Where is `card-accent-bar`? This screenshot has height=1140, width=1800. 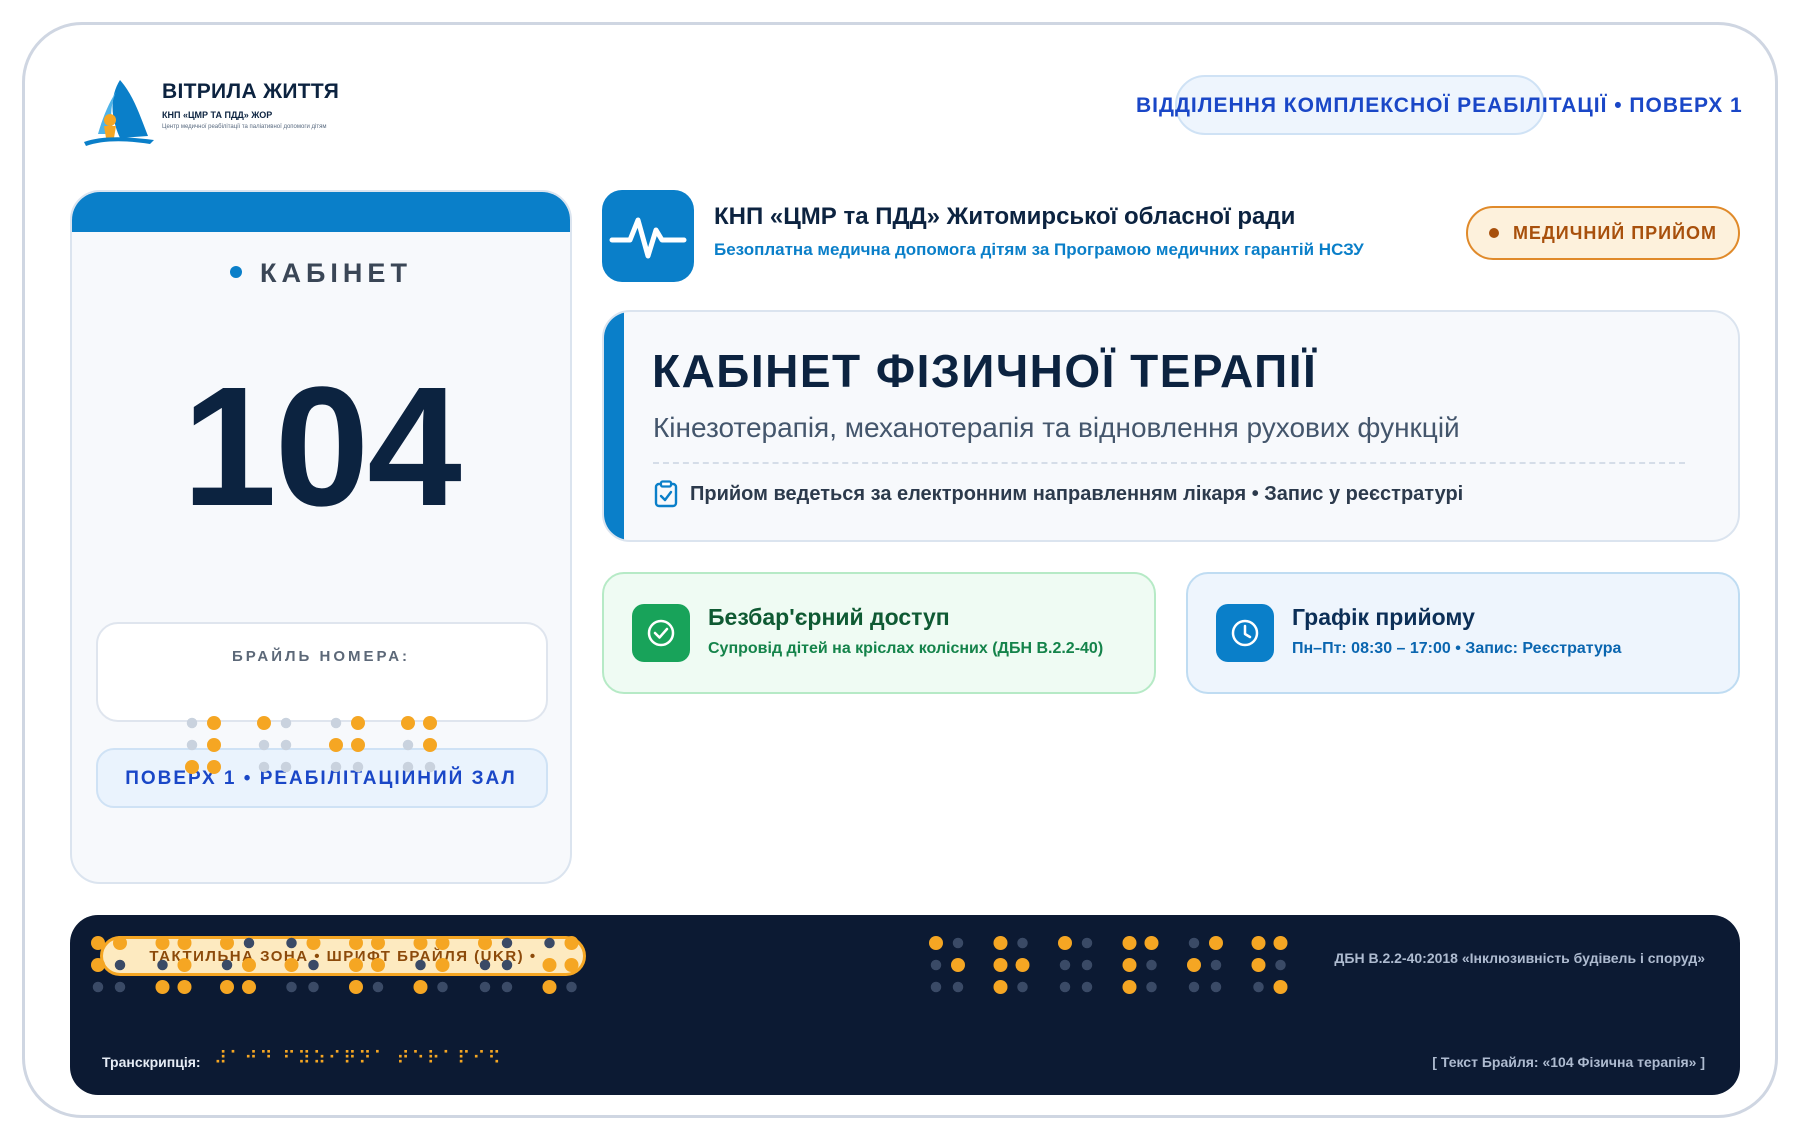 card-accent-bar is located at coordinates (614, 426).